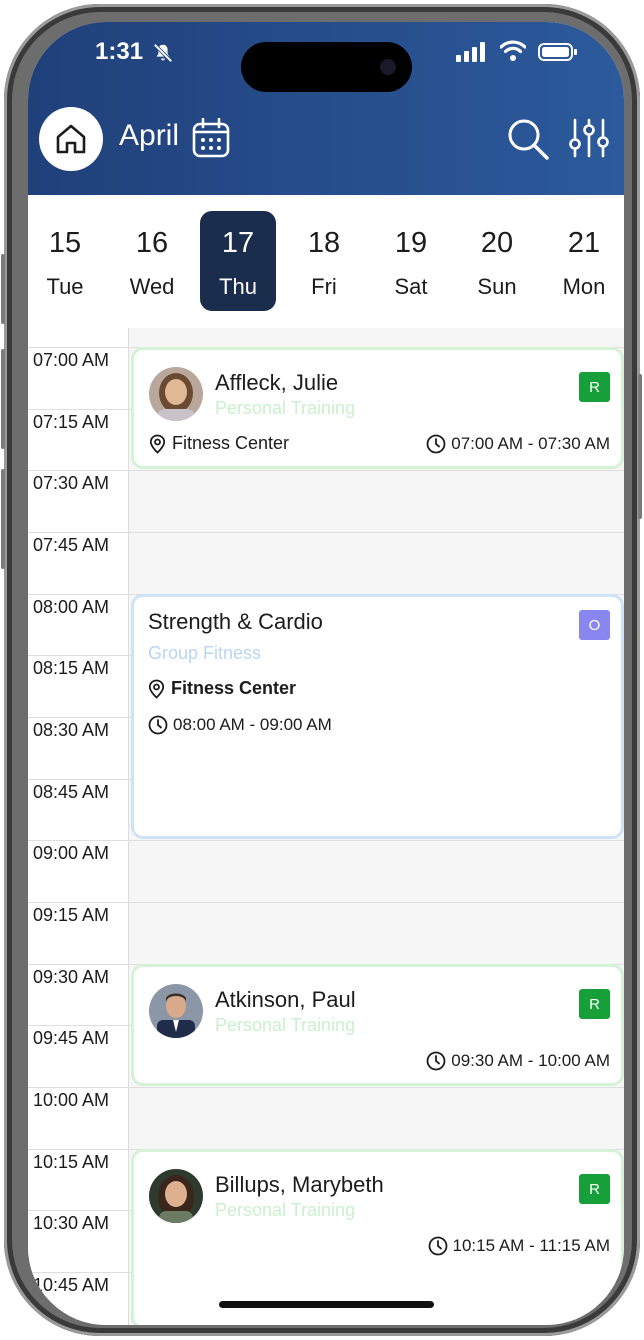 This screenshot has height=1340, width=644. Describe the element at coordinates (326, 1304) in the screenshot. I see `home-indicator` at that location.